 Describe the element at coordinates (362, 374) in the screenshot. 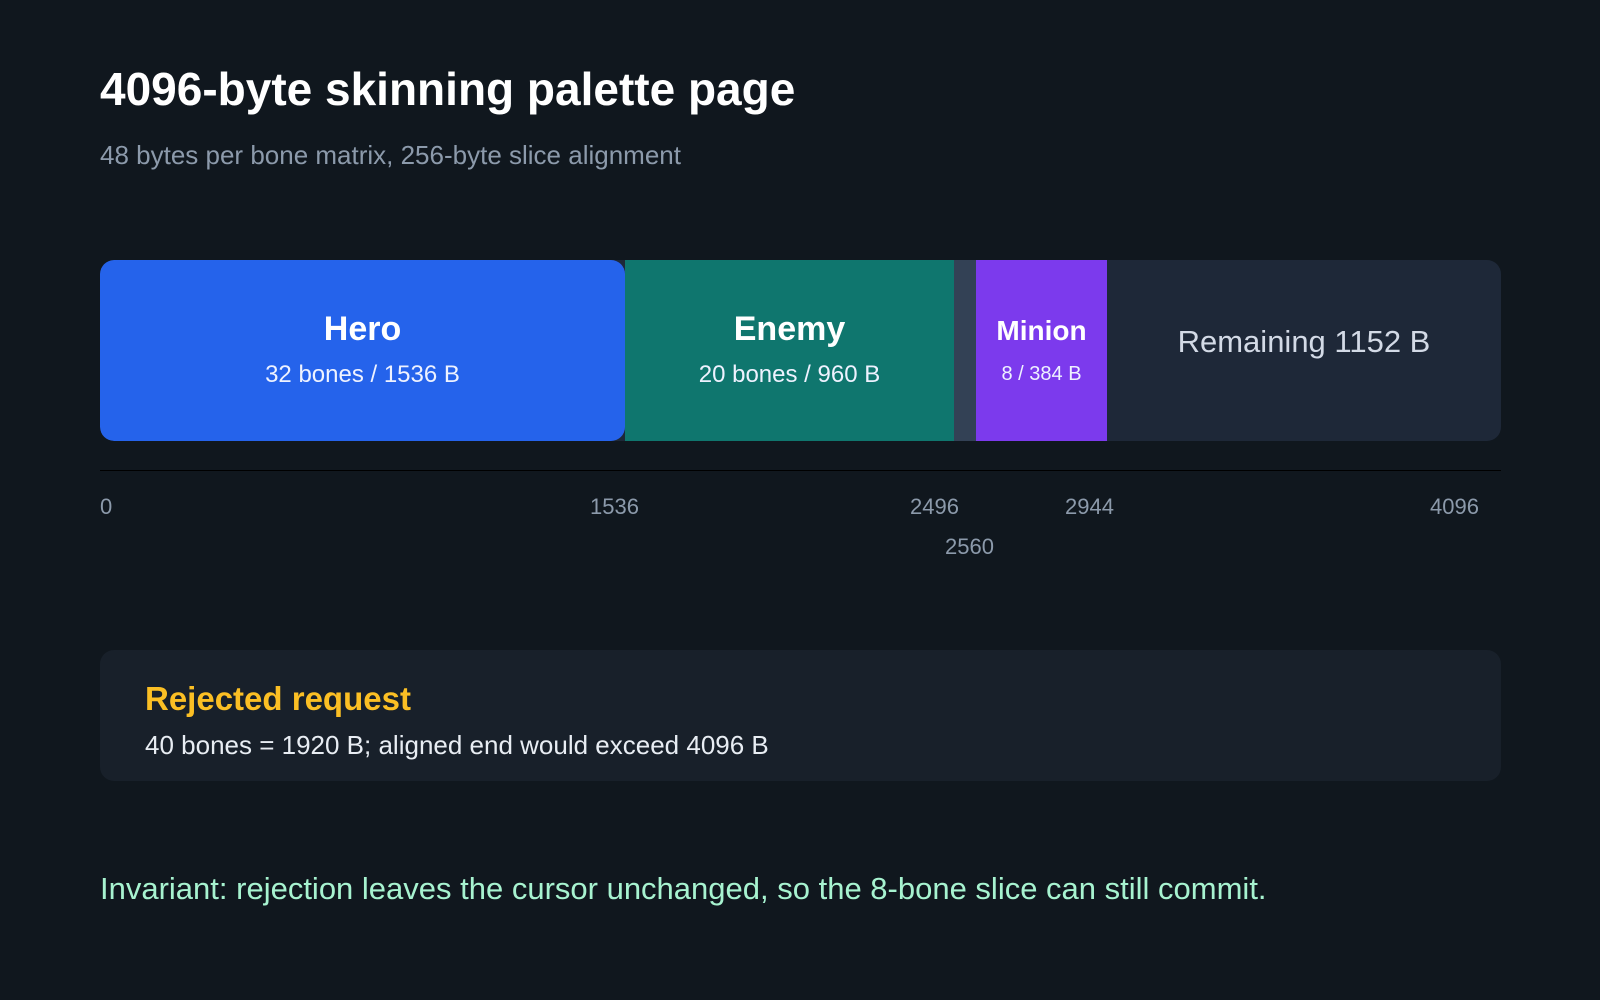

I see `segment-hero-detail: 32 bones / 1536 B` at that location.